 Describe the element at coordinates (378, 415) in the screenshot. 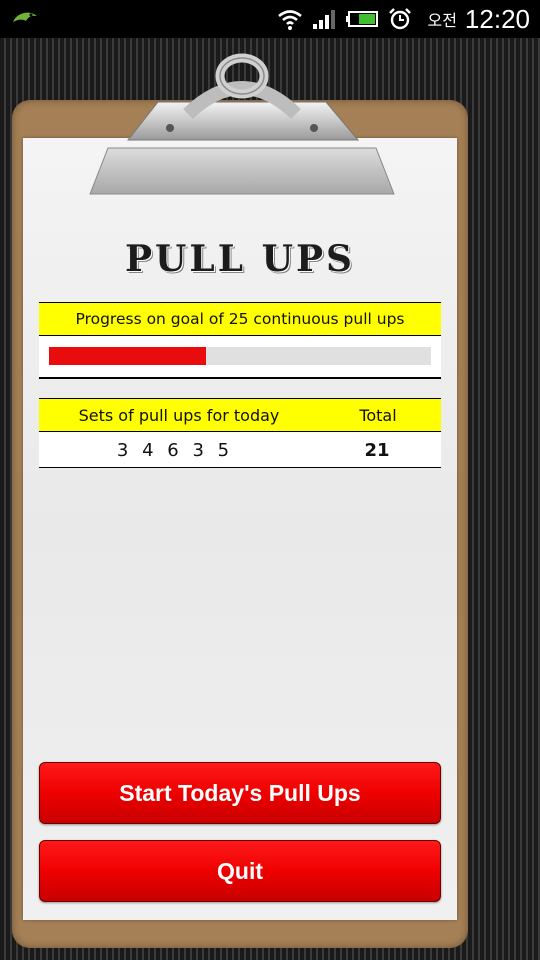

I see `total-header-label: Total` at that location.